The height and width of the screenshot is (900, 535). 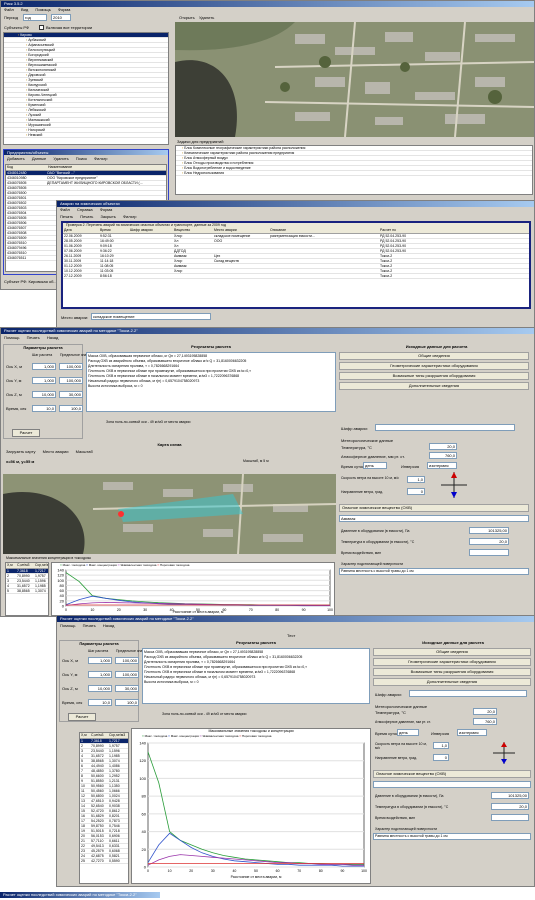 What do you see at coordinates (70, 674) in the screenshot?
I see `param-label: Ось Y, м` at bounding box center [70, 674].